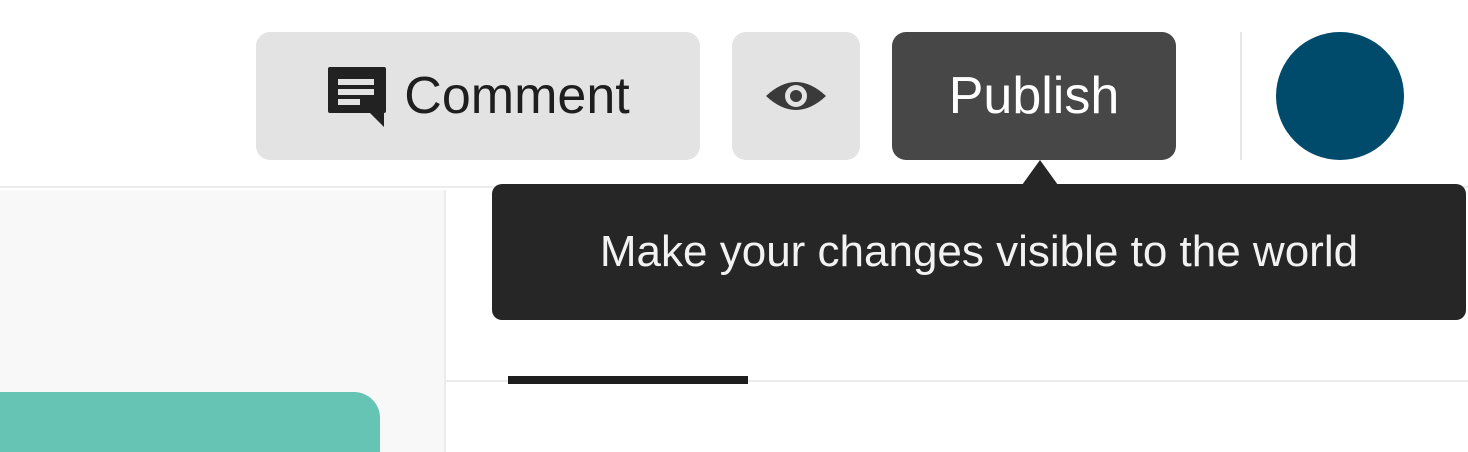  I want to click on preview-button, so click(796, 96).